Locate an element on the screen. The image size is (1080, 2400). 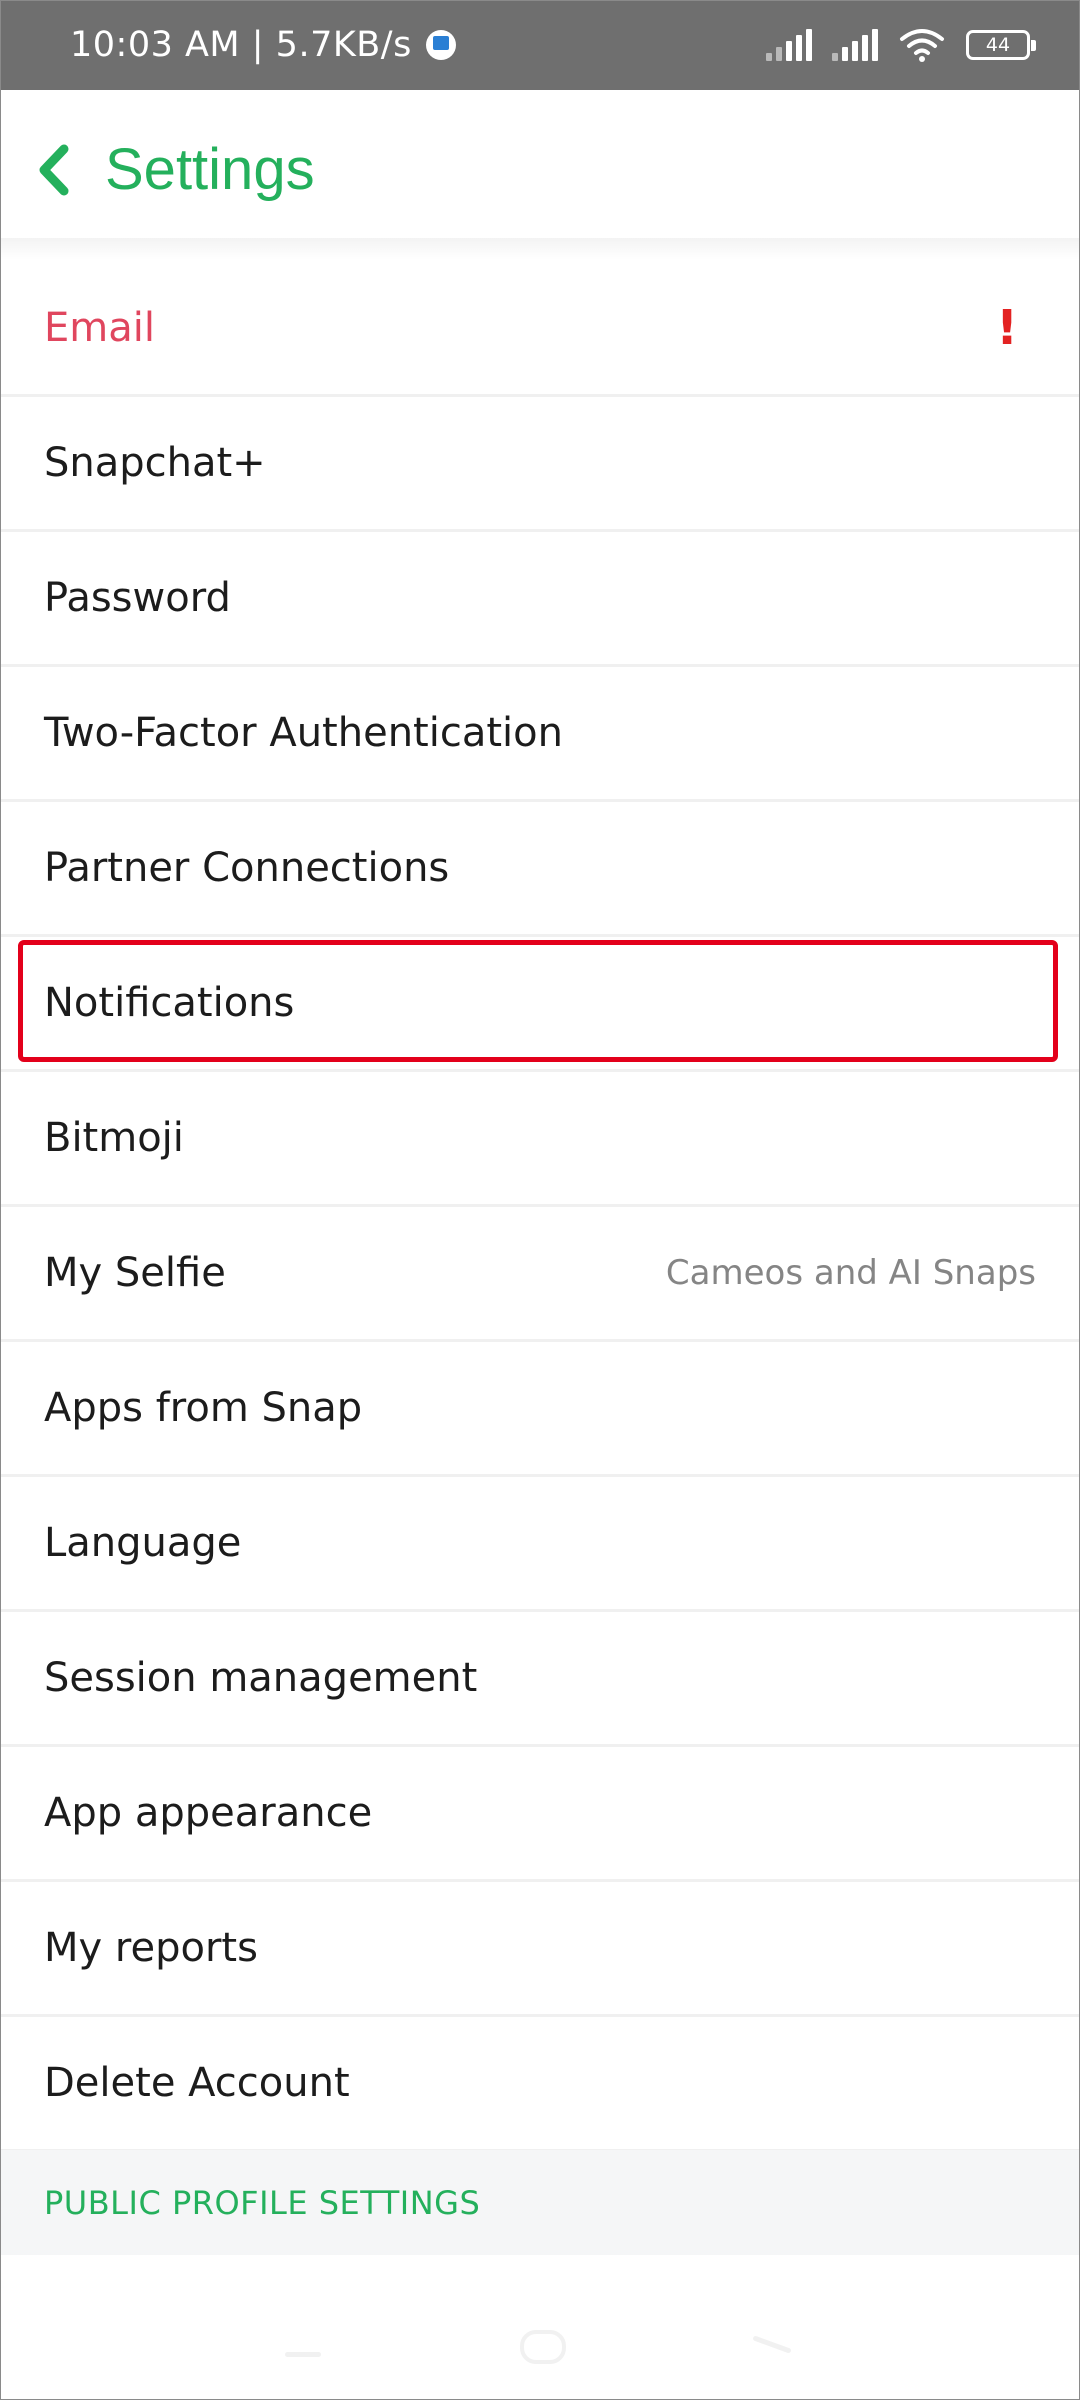
header-divider is located at coordinates (540, 249).